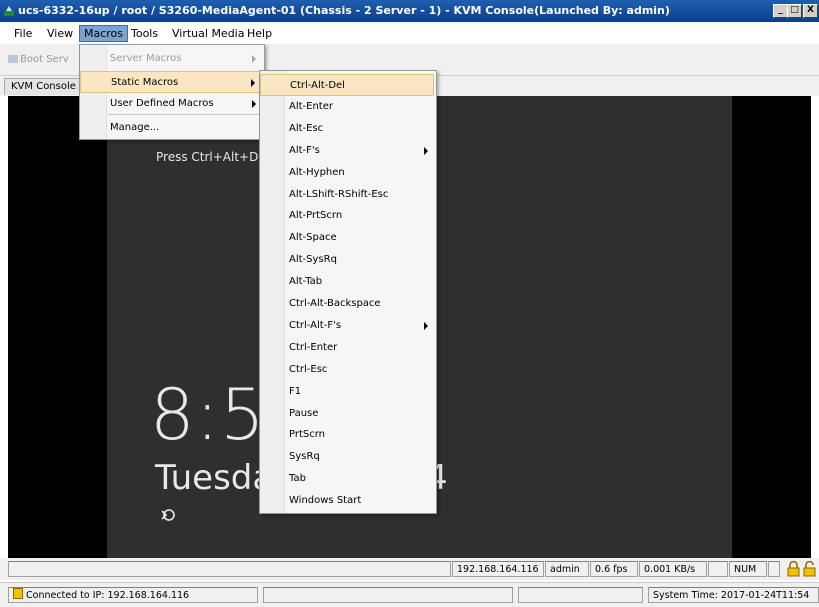 This screenshot has width=819, height=607. What do you see at coordinates (317, 172) in the screenshot?
I see `menu-item-label: Alt-Hyphen` at bounding box center [317, 172].